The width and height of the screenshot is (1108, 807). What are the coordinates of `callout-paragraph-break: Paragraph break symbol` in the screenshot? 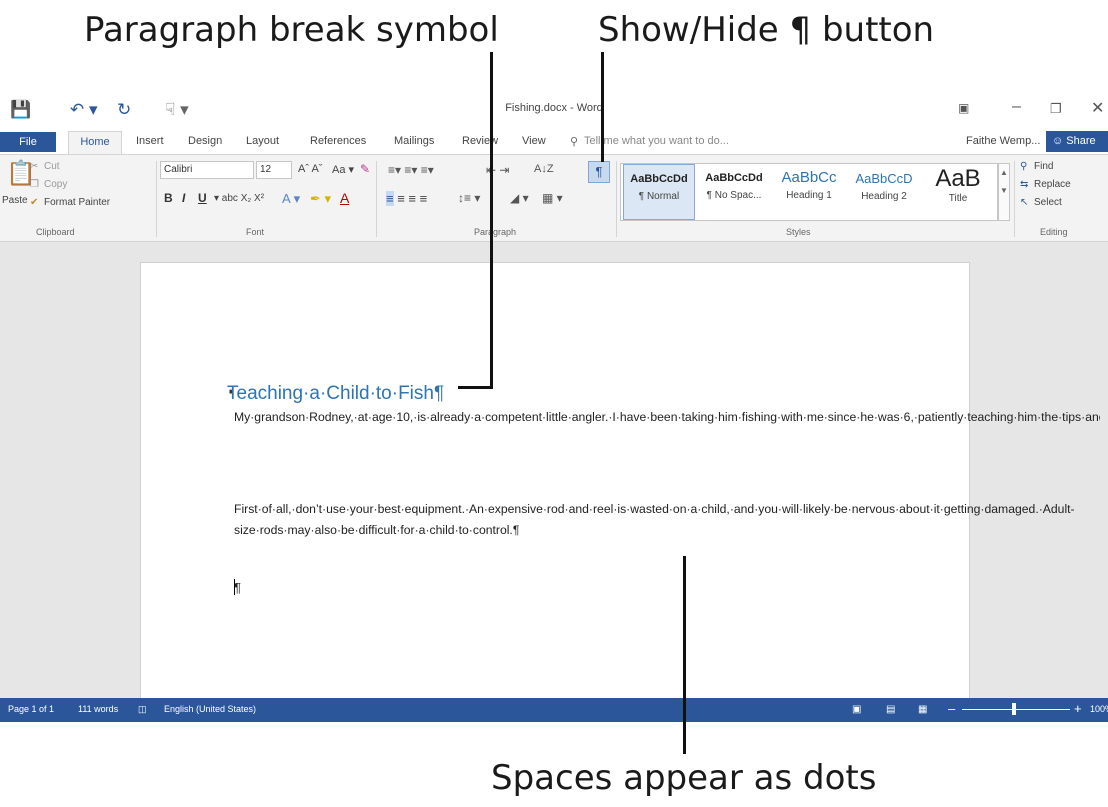 It's located at (291, 30).